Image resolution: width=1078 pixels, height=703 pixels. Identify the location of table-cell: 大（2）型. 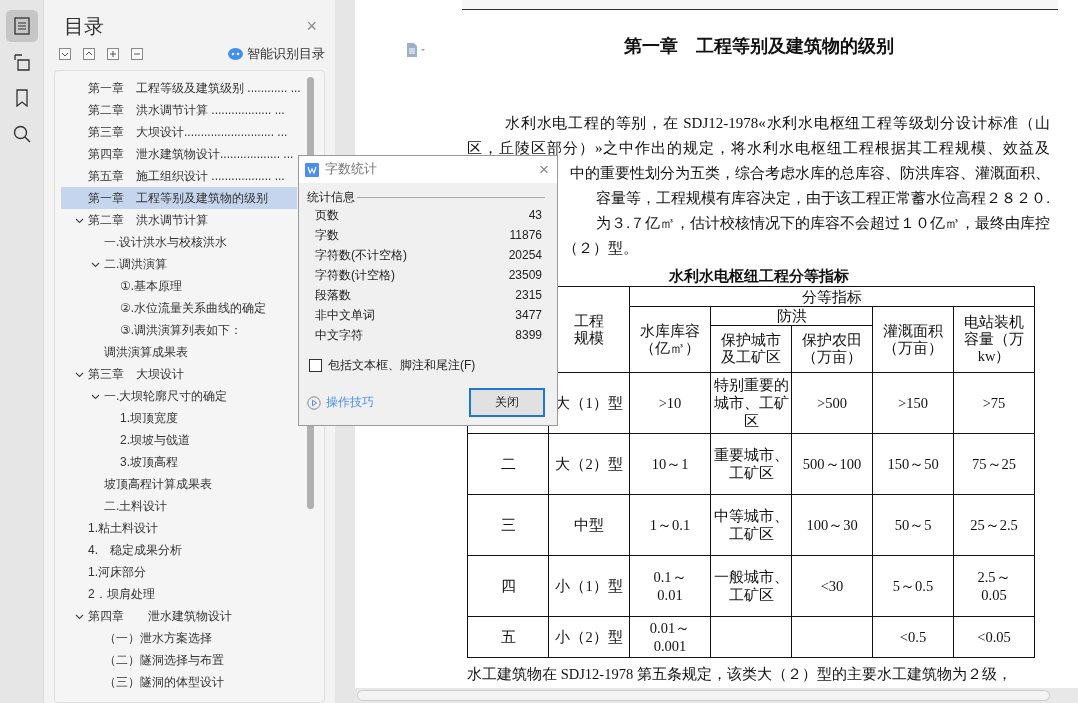
(589, 464).